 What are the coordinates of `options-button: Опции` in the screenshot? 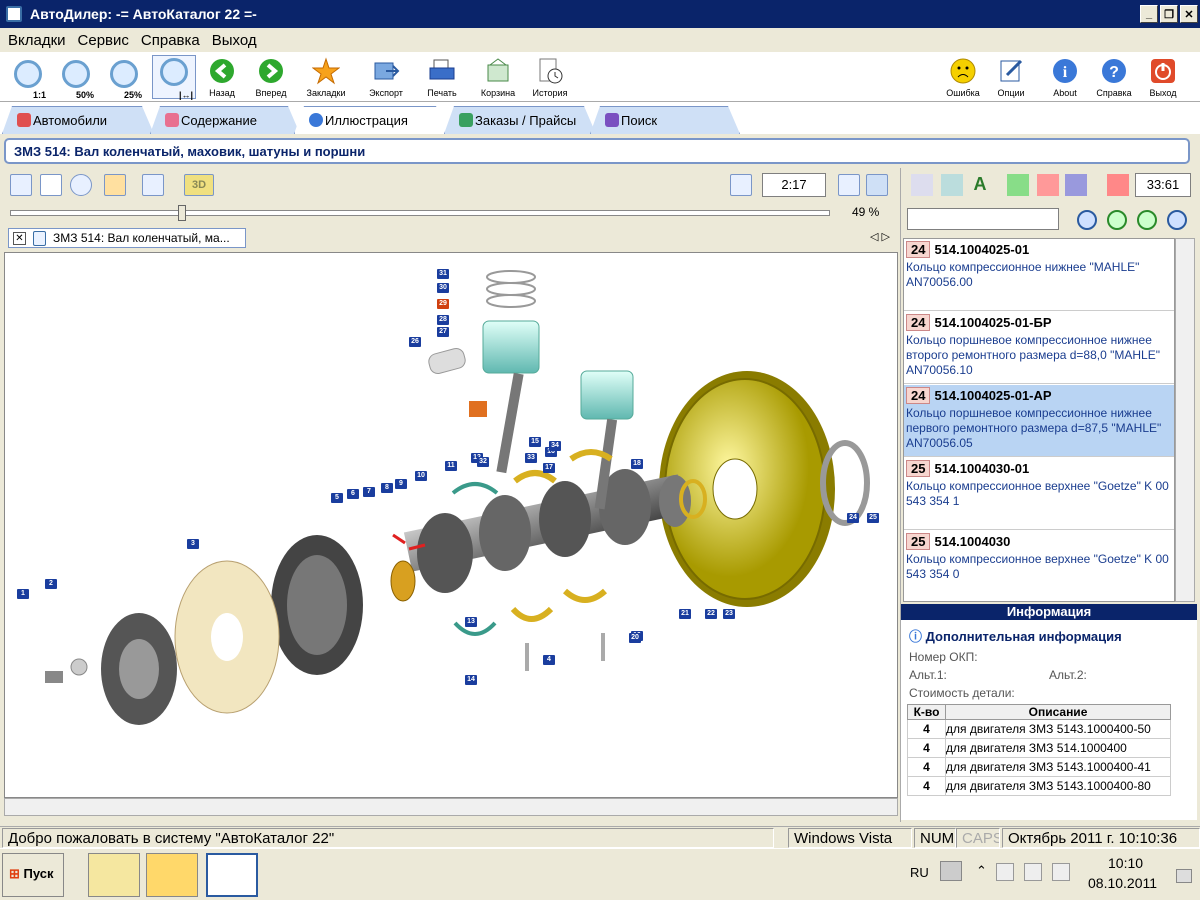 It's located at (1011, 77).